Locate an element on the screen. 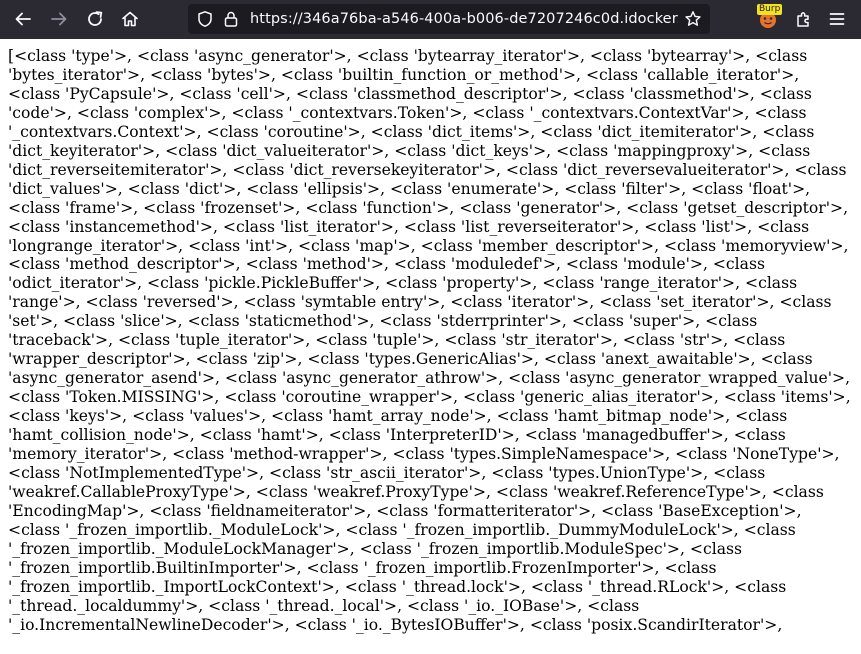 The image size is (861, 654). home-button is located at coordinates (130, 19).